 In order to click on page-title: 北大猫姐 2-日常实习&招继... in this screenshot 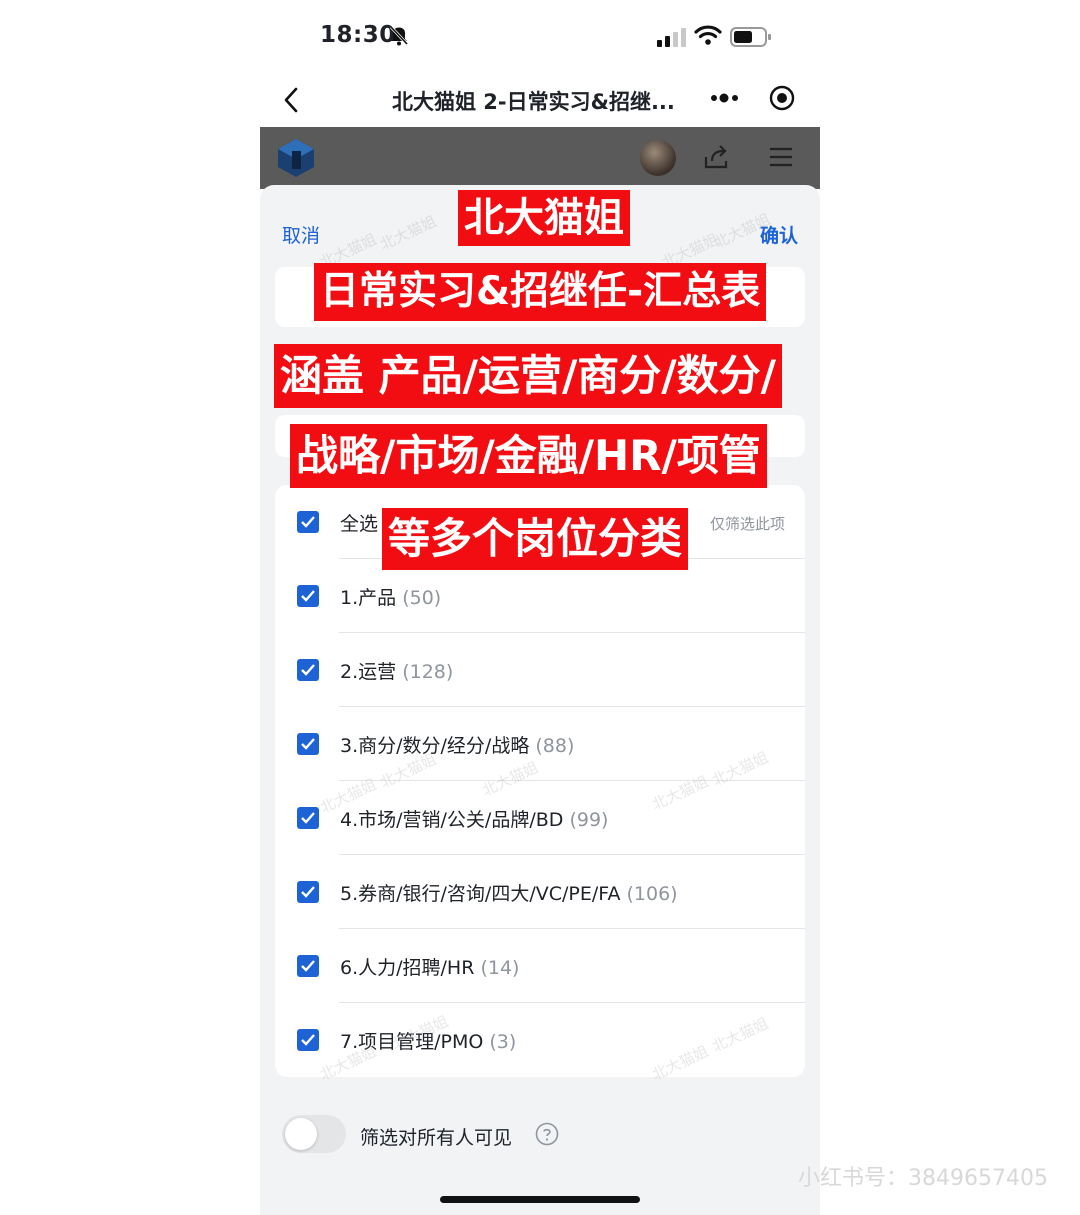, I will do `click(533, 102)`.